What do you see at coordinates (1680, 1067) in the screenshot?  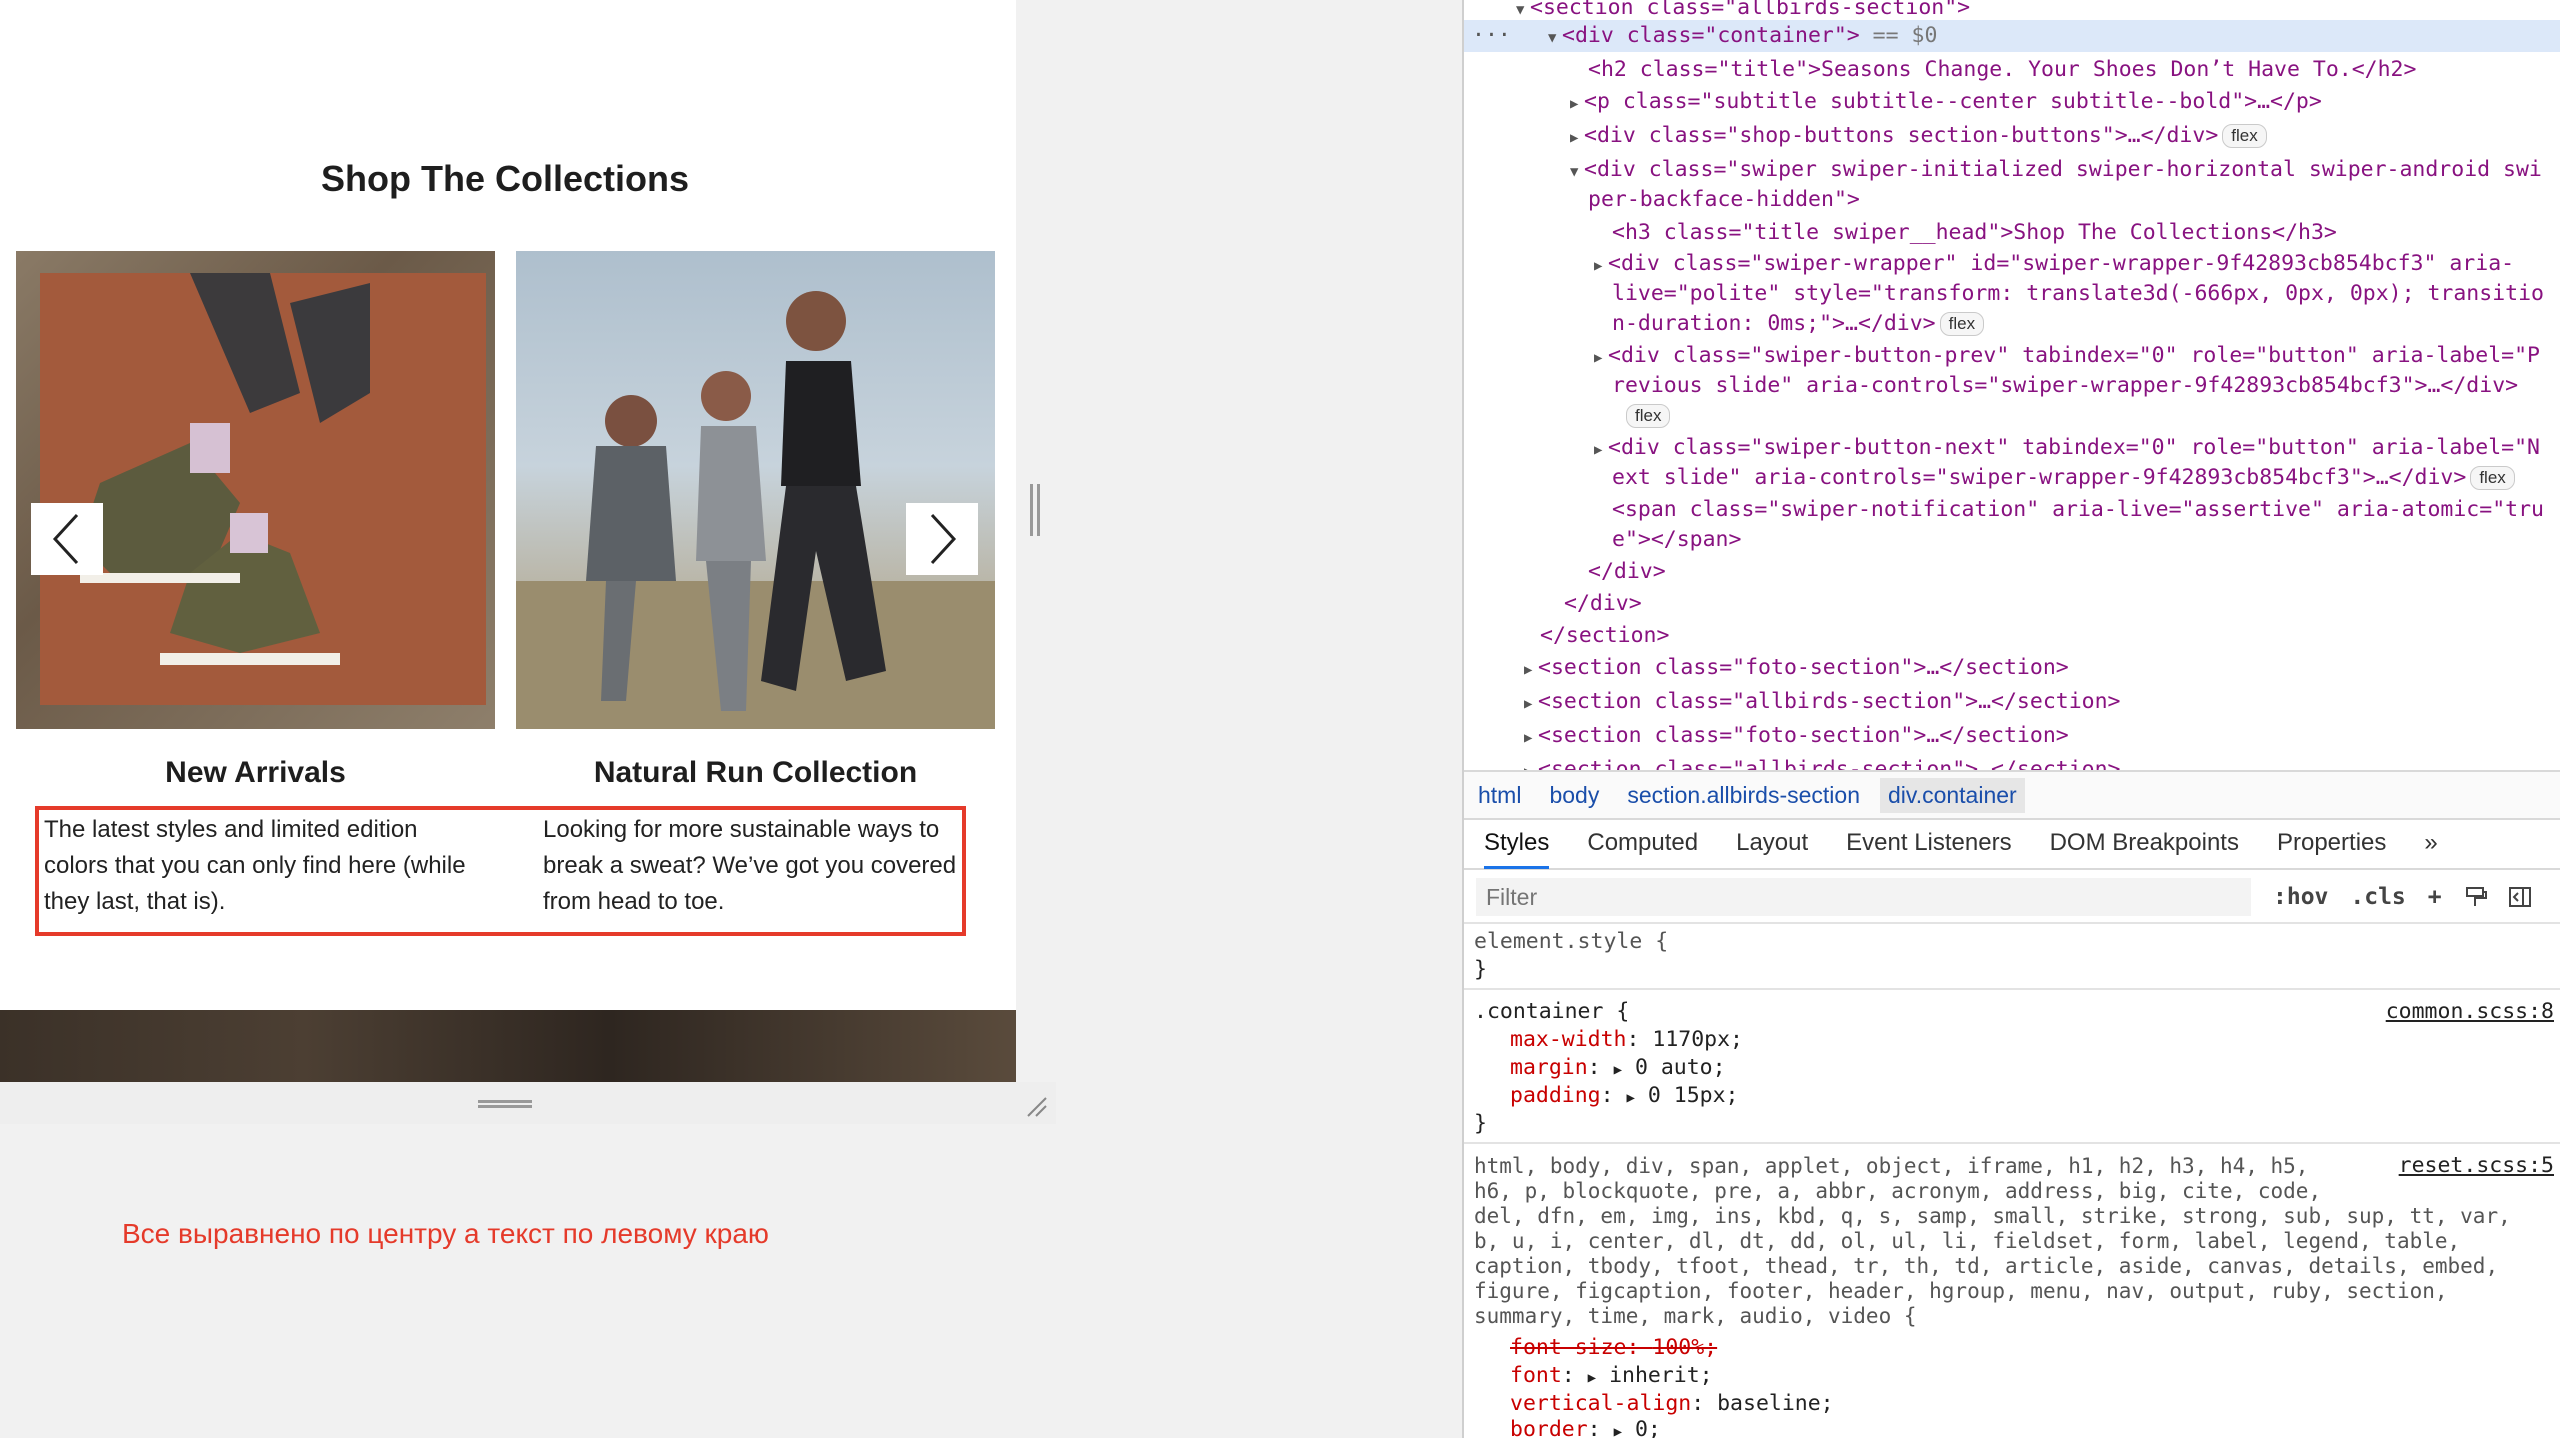 I see `css-property-value: 0 auto;` at bounding box center [1680, 1067].